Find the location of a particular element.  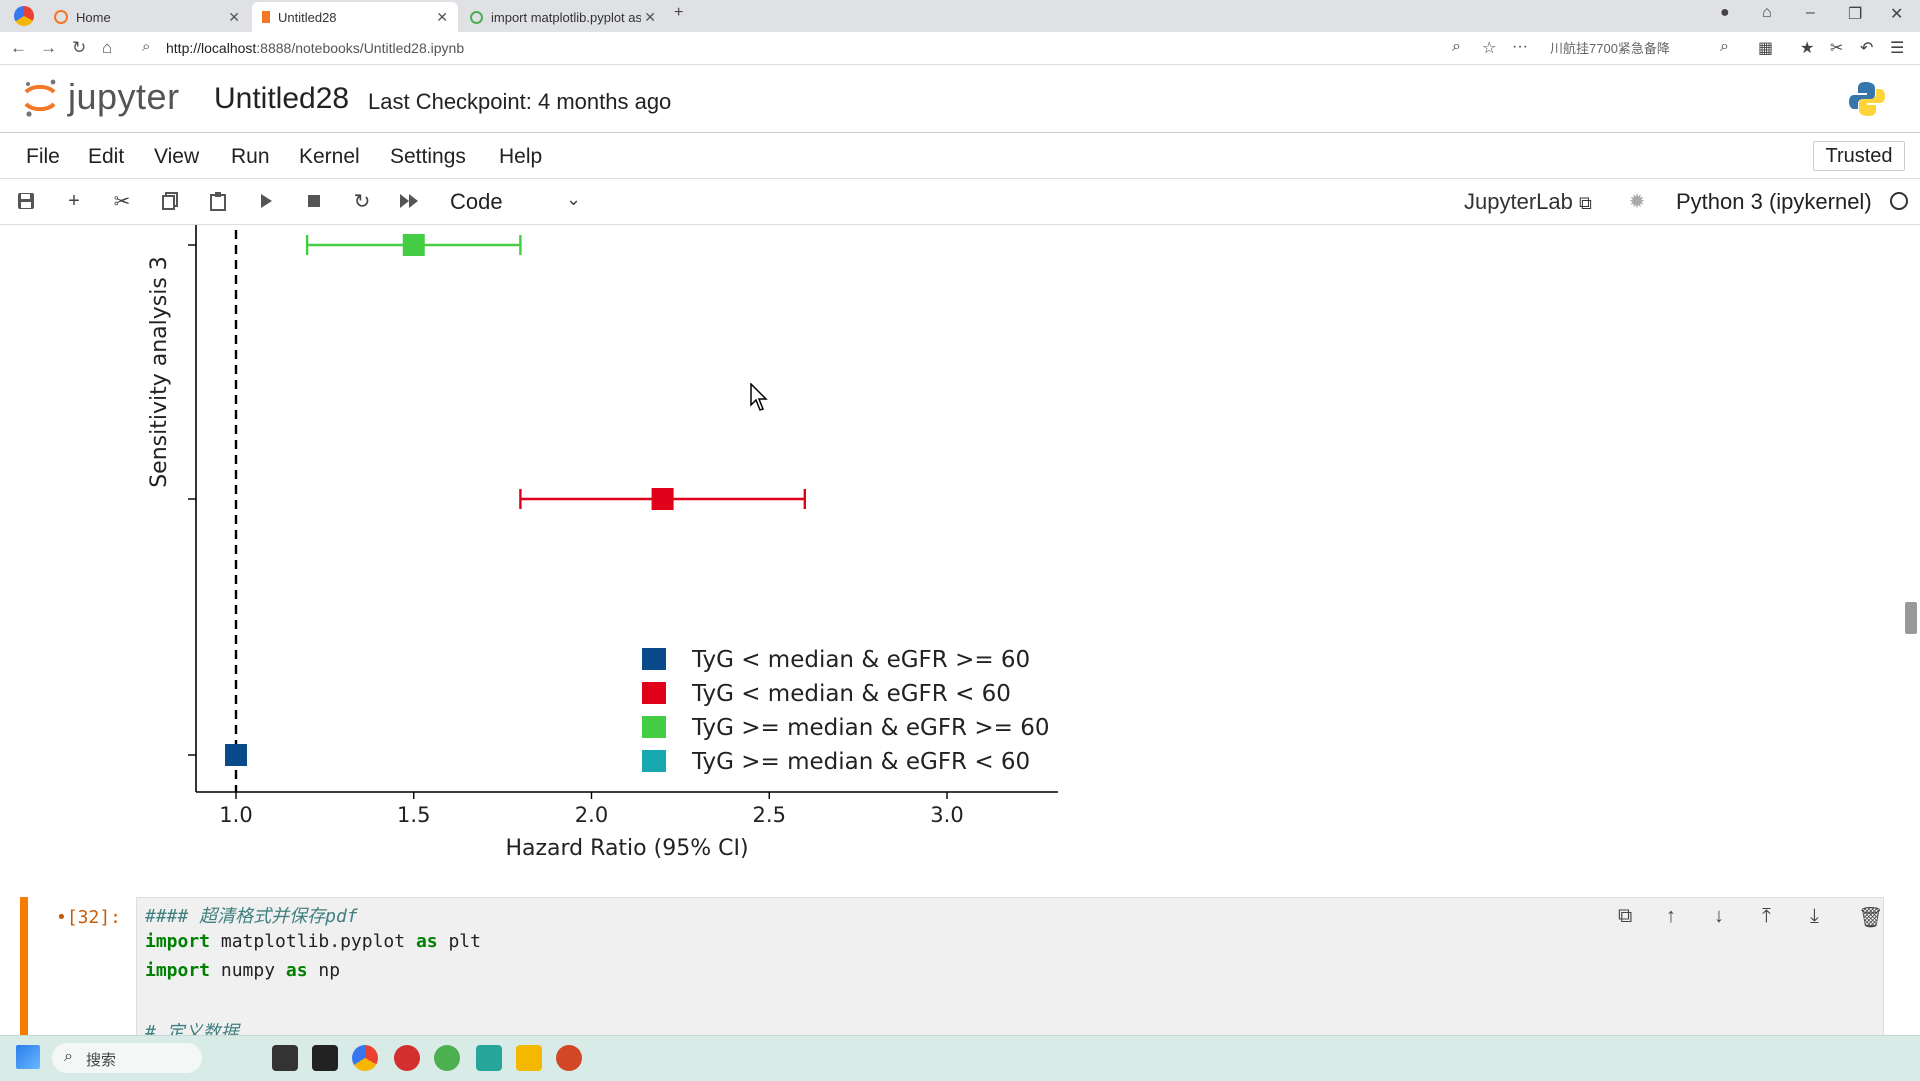

menu-file: File is located at coordinates (43, 157).